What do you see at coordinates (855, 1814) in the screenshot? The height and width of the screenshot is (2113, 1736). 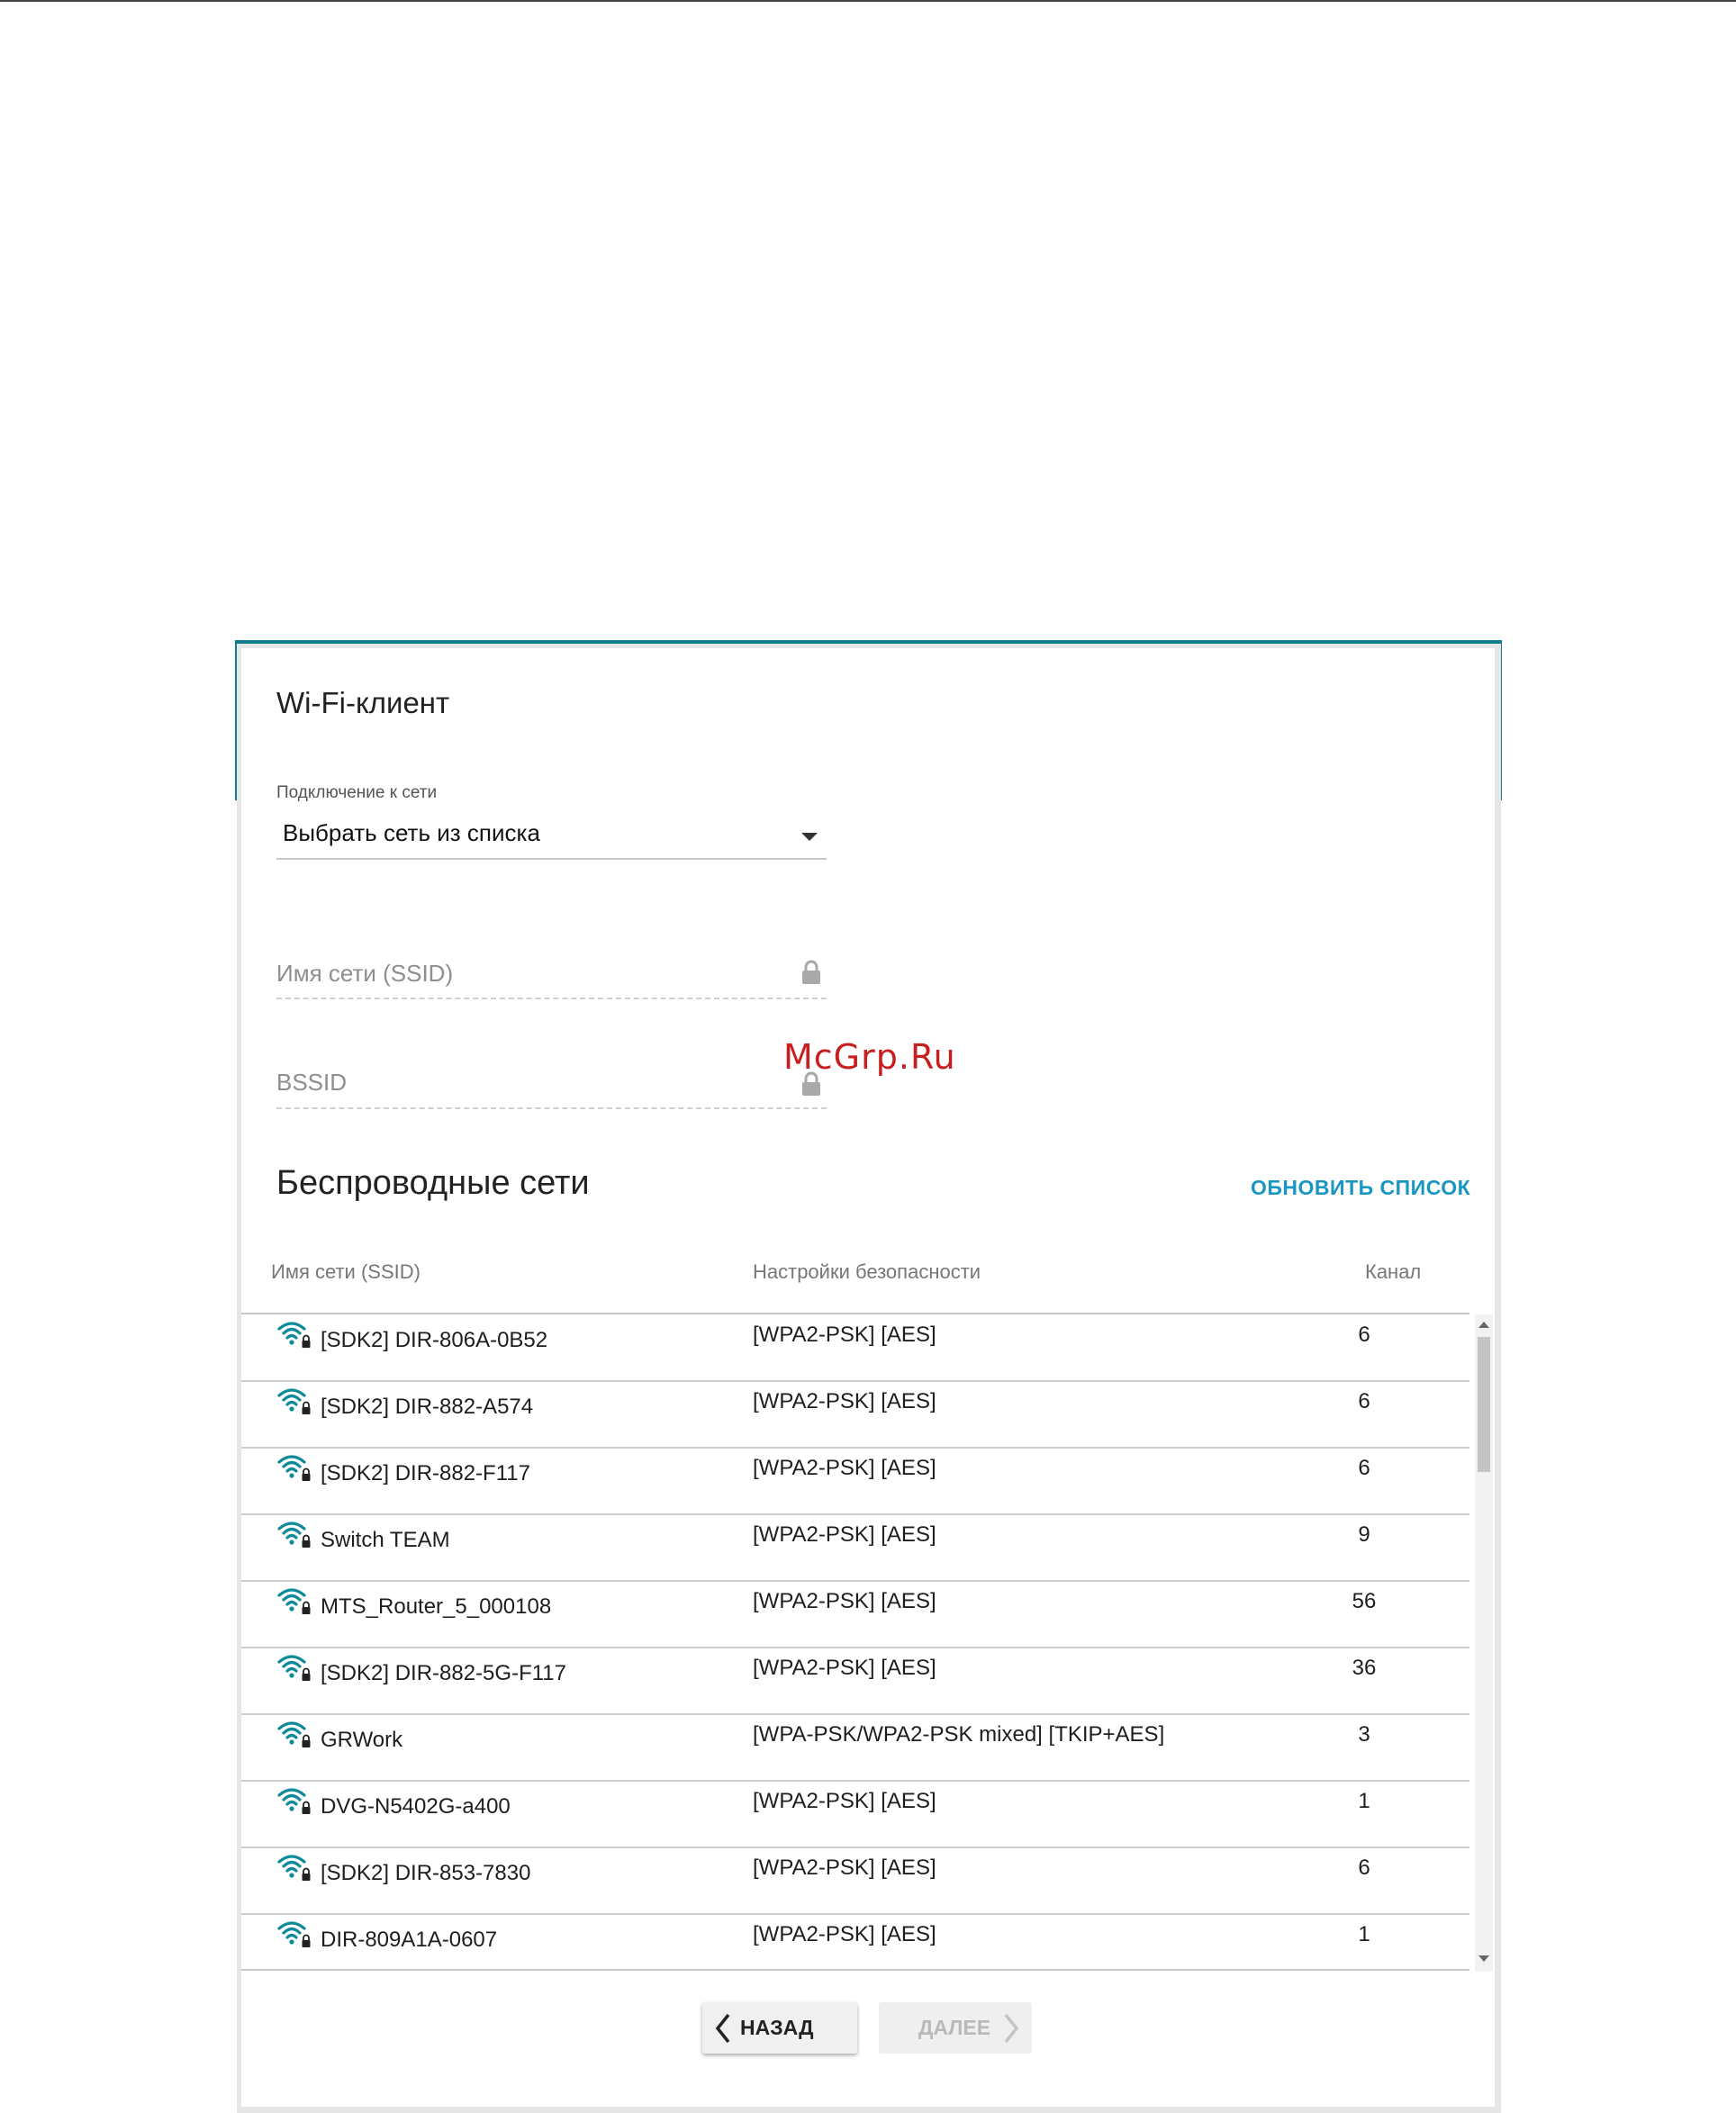 I see `network-row: DVG-N5402G-a400 [WPA2-PSK] [AES] 1` at bounding box center [855, 1814].